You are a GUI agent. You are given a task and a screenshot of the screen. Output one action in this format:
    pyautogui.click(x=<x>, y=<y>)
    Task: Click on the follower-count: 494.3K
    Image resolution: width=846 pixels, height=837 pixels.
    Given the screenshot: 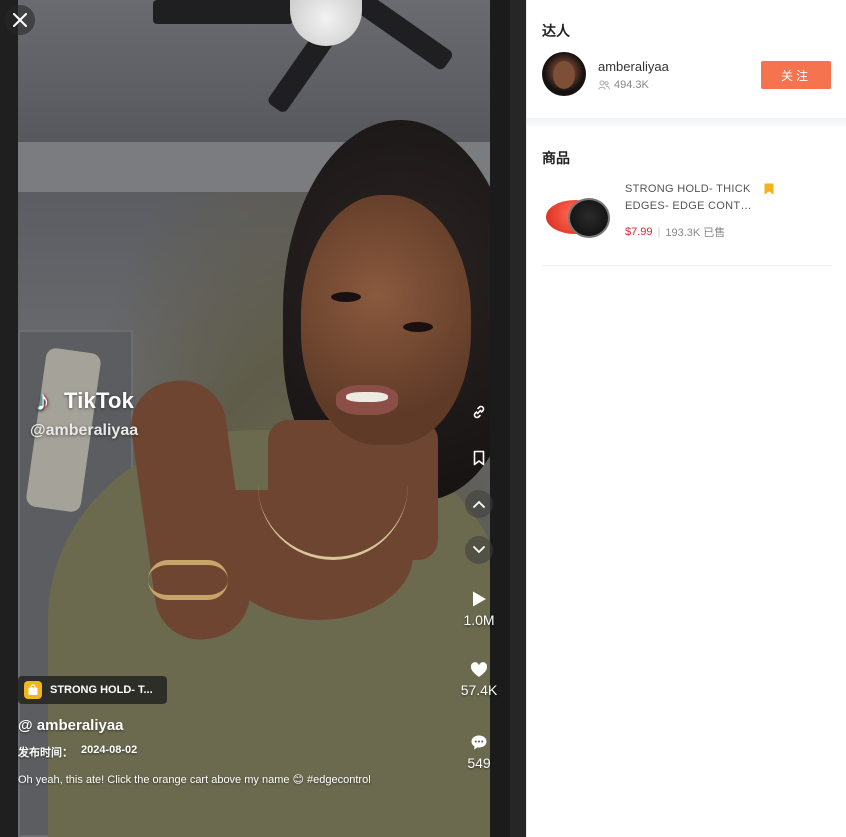 What is the action you would take?
    pyautogui.click(x=631, y=85)
    